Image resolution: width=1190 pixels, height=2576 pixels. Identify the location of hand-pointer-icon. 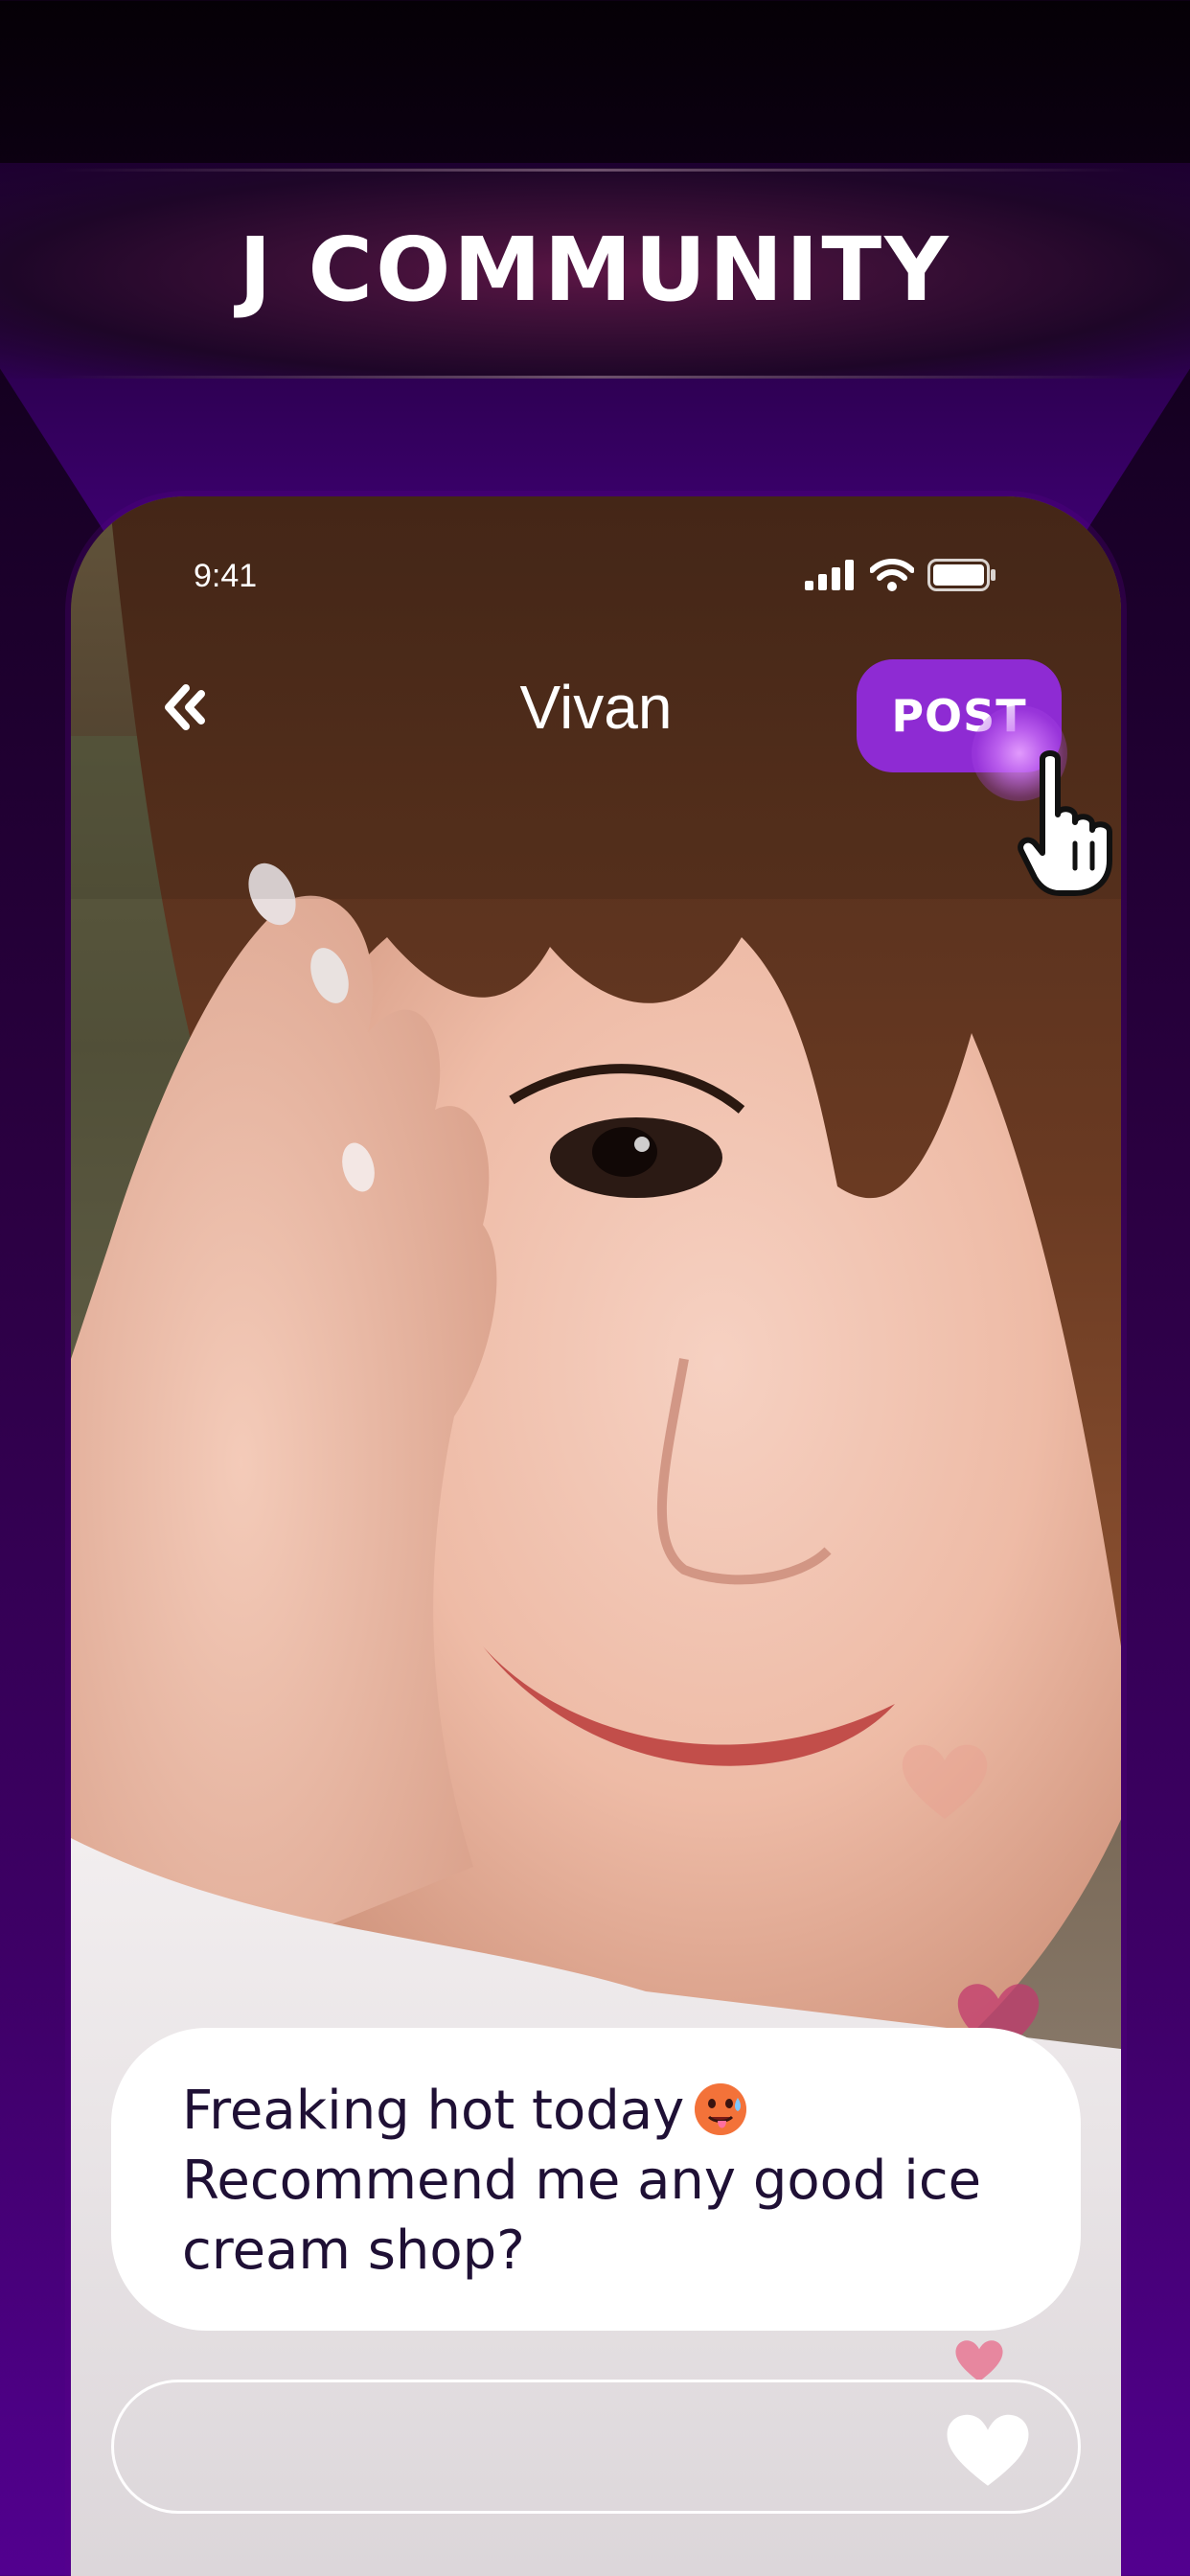
(1065, 823).